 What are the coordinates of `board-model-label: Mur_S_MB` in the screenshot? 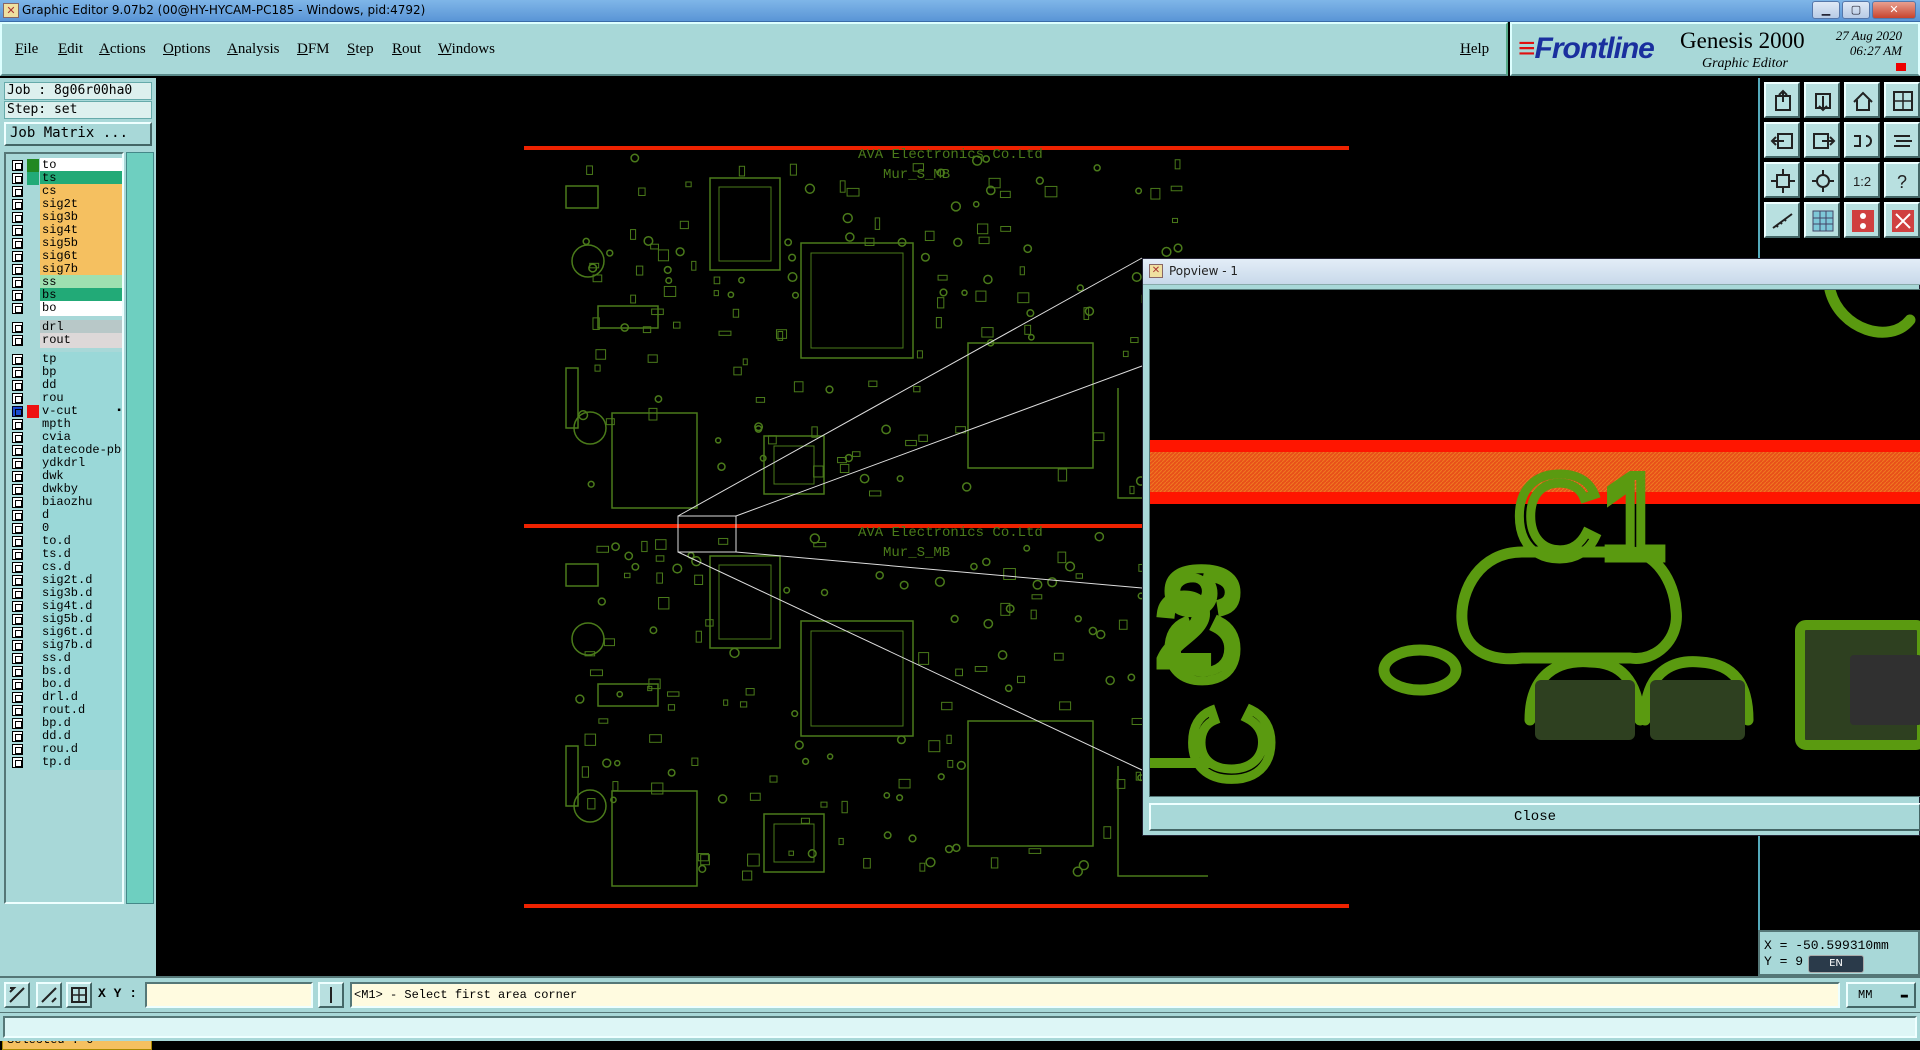 It's located at (916, 553).